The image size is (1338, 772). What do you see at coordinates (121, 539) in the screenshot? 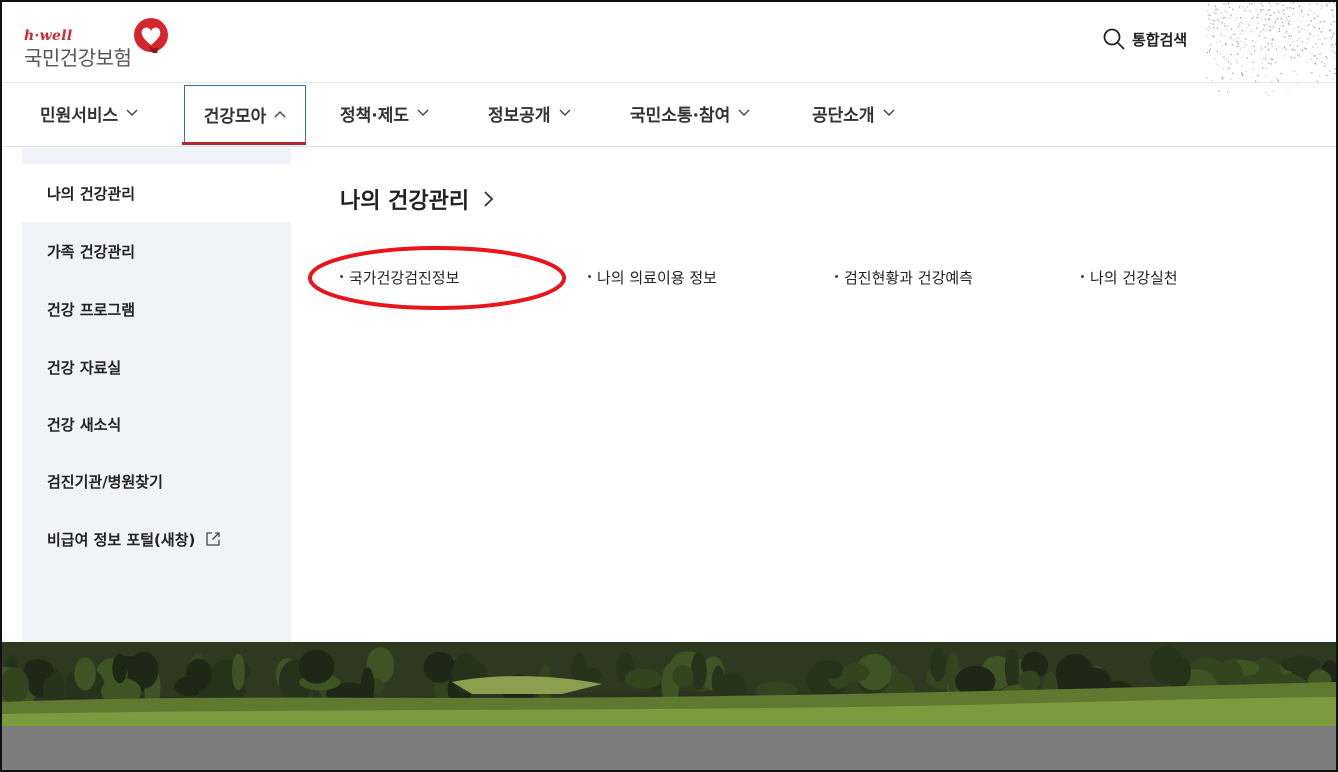
I see `sidebar-item-label: 비급여 정보 포털(새창)` at bounding box center [121, 539].